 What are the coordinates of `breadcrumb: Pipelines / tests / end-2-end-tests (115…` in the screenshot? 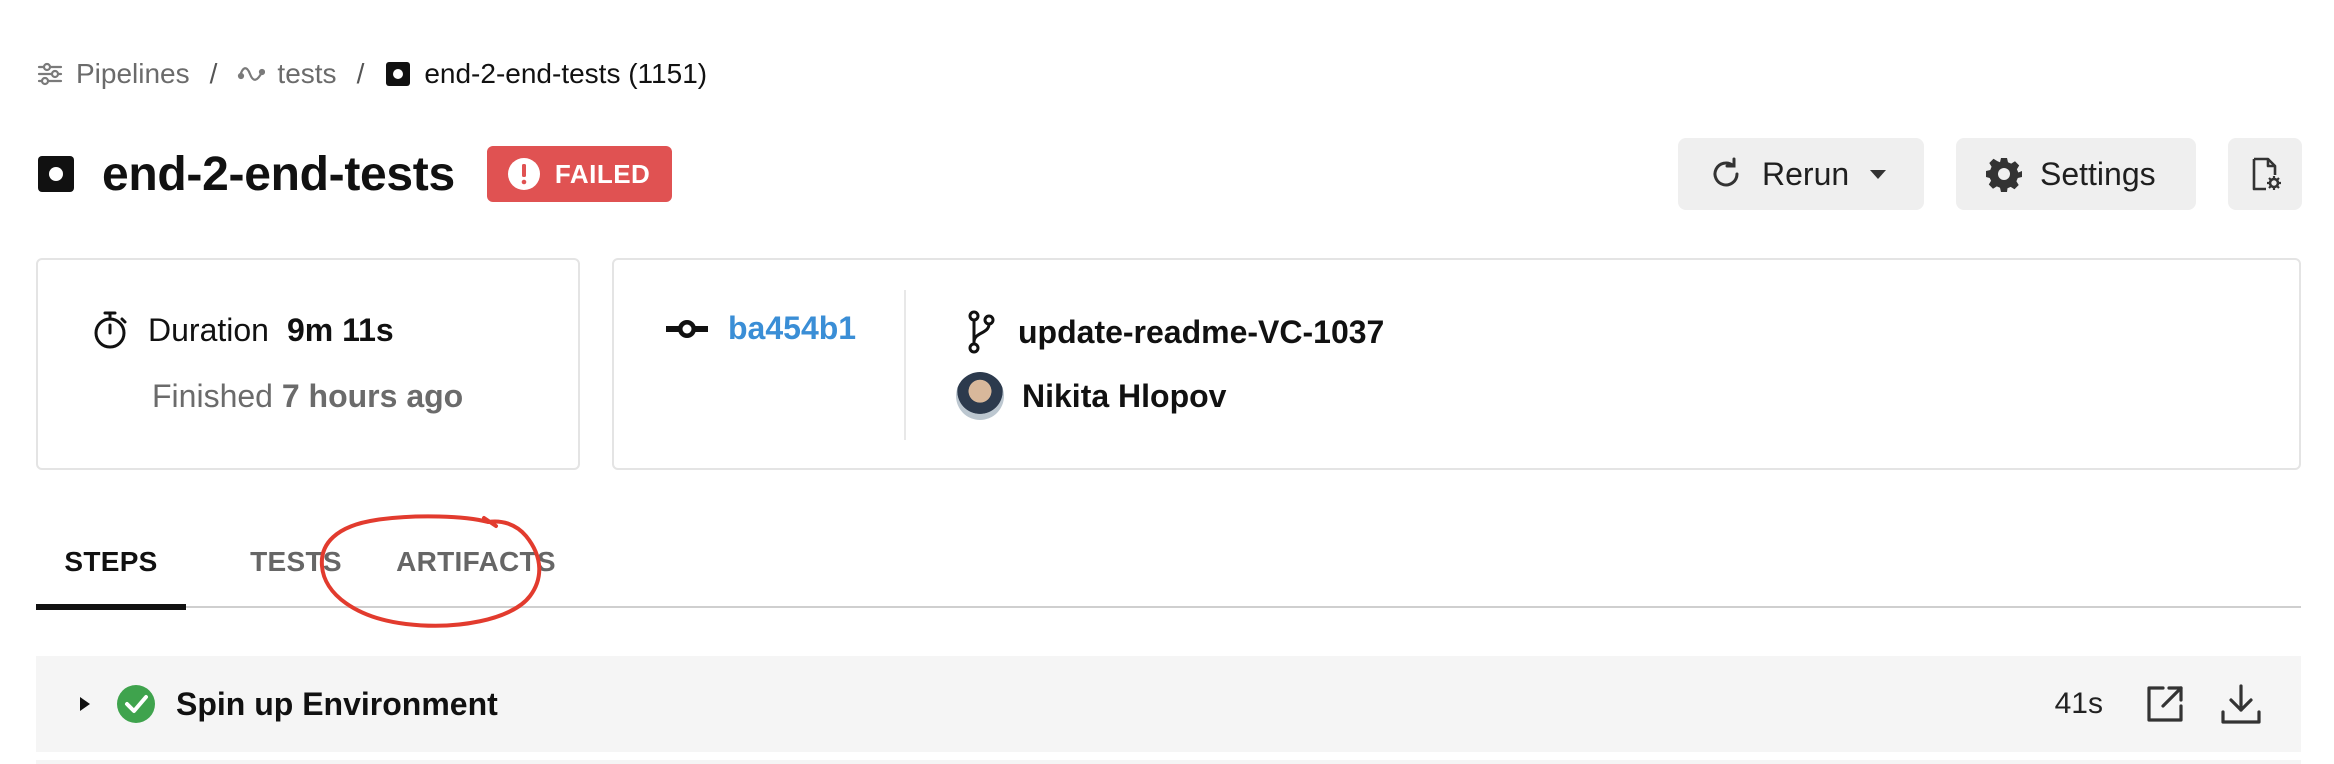 It's located at (371, 74).